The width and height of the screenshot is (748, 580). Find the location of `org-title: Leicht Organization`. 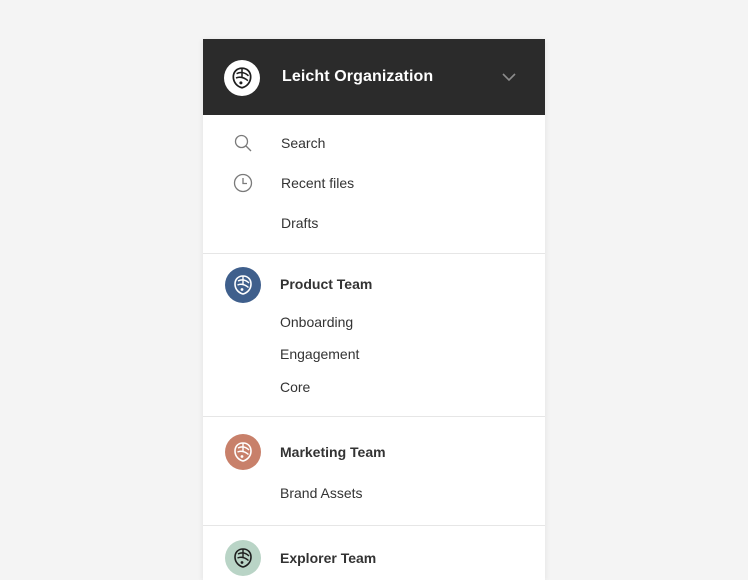

org-title: Leicht Organization is located at coordinates (358, 76).